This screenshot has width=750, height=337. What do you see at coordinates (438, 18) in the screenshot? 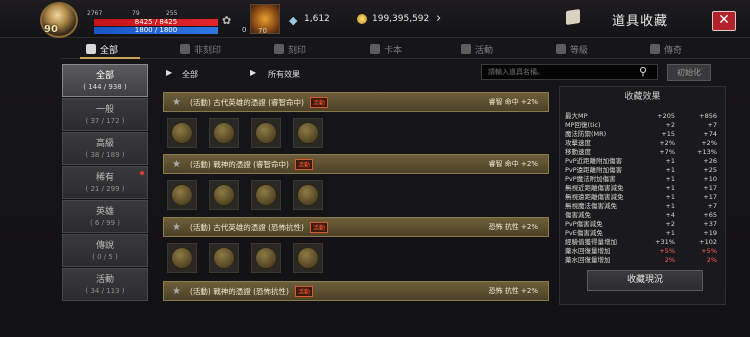
I see `chevron-right-icon: ›` at bounding box center [438, 18].